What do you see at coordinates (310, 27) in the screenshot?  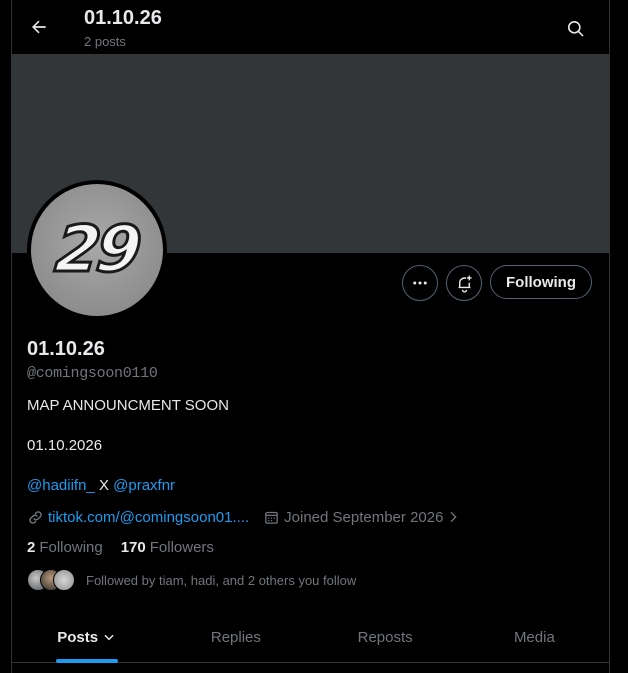 I see `top-bar: 01.10.26 2 posts` at bounding box center [310, 27].